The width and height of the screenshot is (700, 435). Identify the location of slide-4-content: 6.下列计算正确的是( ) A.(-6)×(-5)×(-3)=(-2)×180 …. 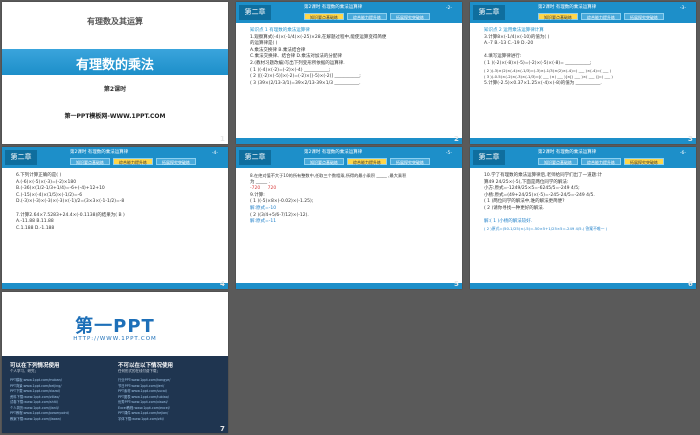
(117, 202).